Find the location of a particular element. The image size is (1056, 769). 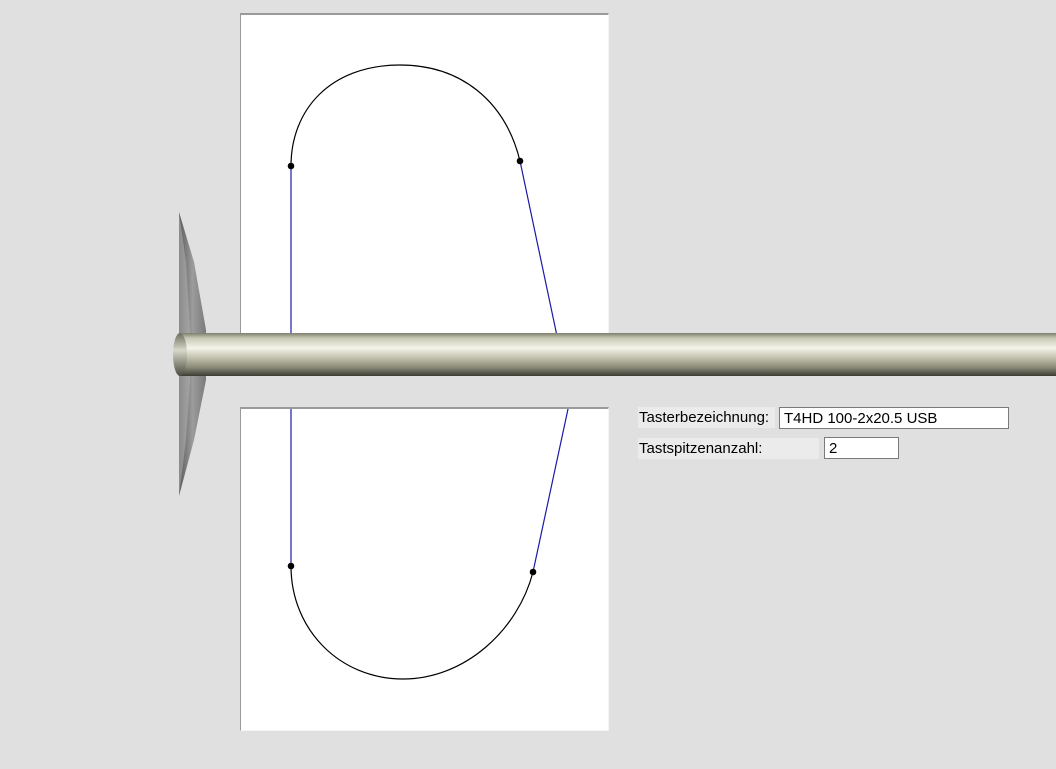

probe-shaft is located at coordinates (618, 354).